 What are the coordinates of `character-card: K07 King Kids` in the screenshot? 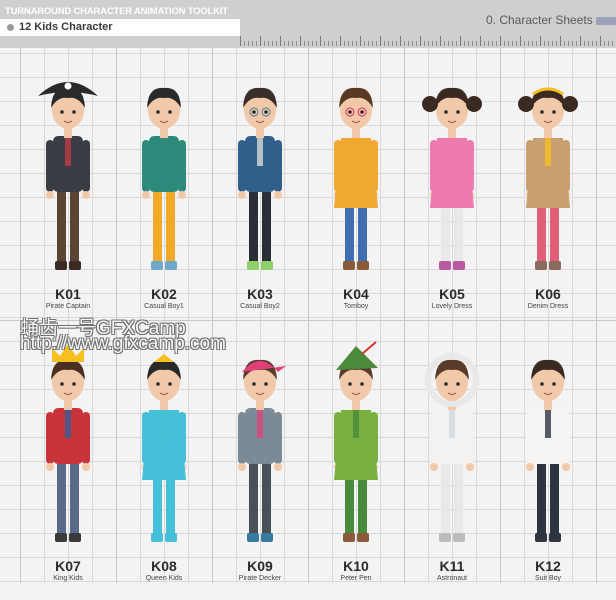 It's located at (68, 465).